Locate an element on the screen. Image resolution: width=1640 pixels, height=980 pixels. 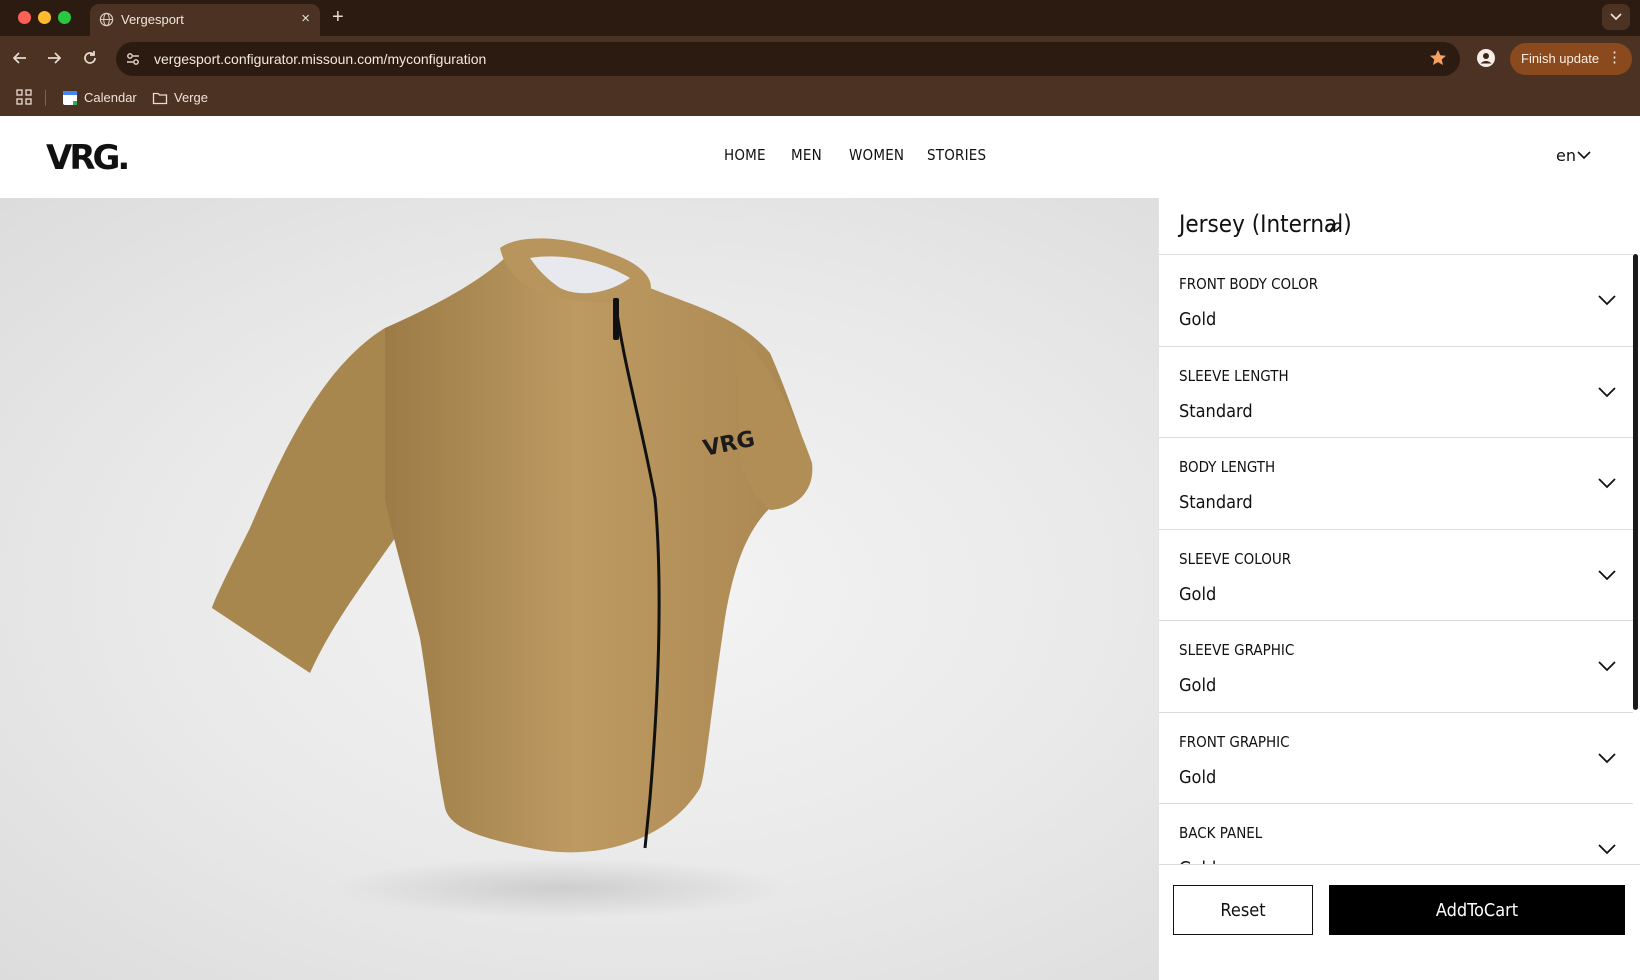
bookmark-label: Calendar is located at coordinates (110, 97).